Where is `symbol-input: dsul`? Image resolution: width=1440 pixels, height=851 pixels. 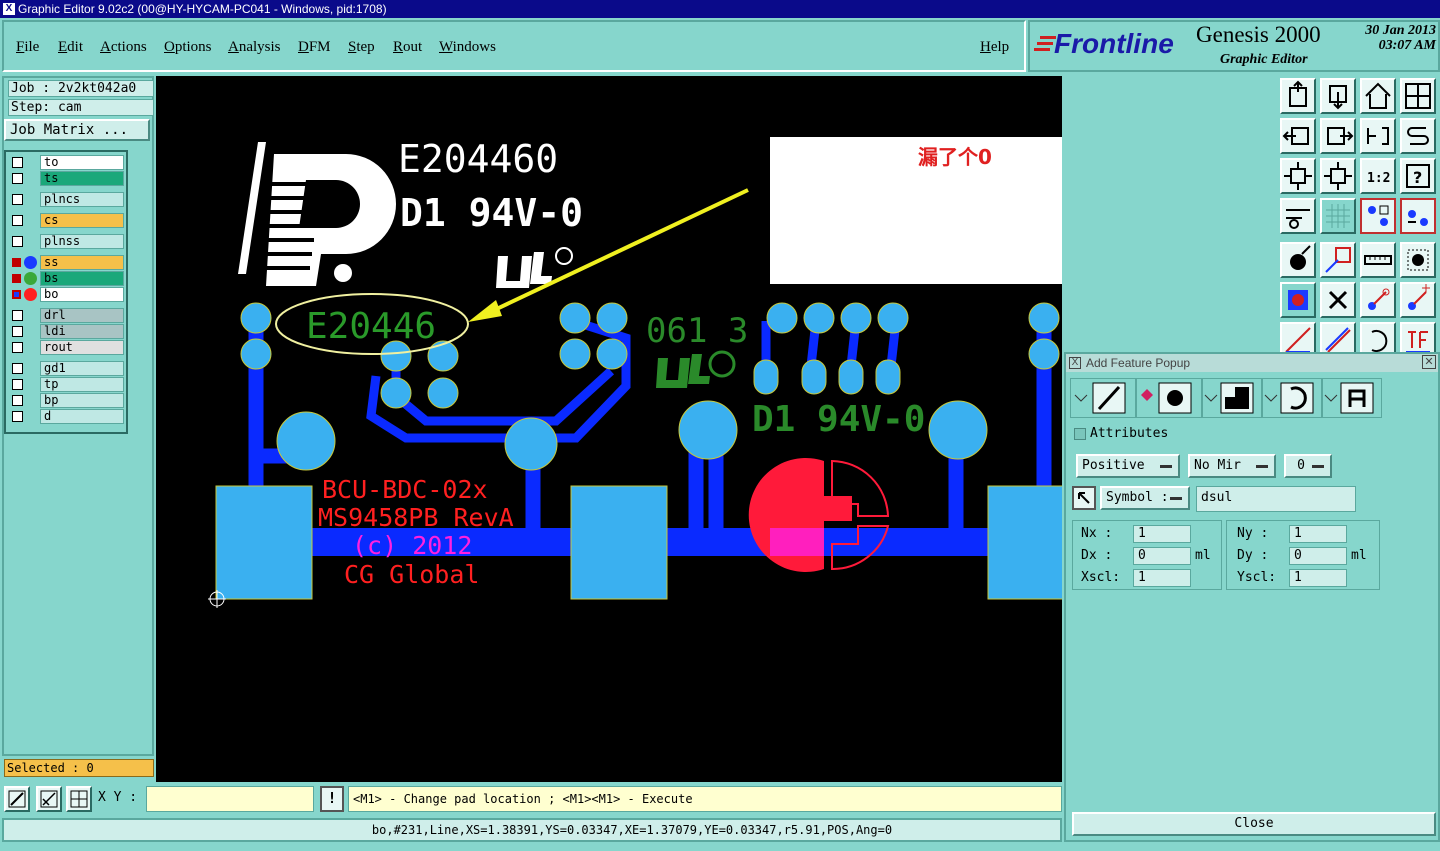 symbol-input: dsul is located at coordinates (1276, 499).